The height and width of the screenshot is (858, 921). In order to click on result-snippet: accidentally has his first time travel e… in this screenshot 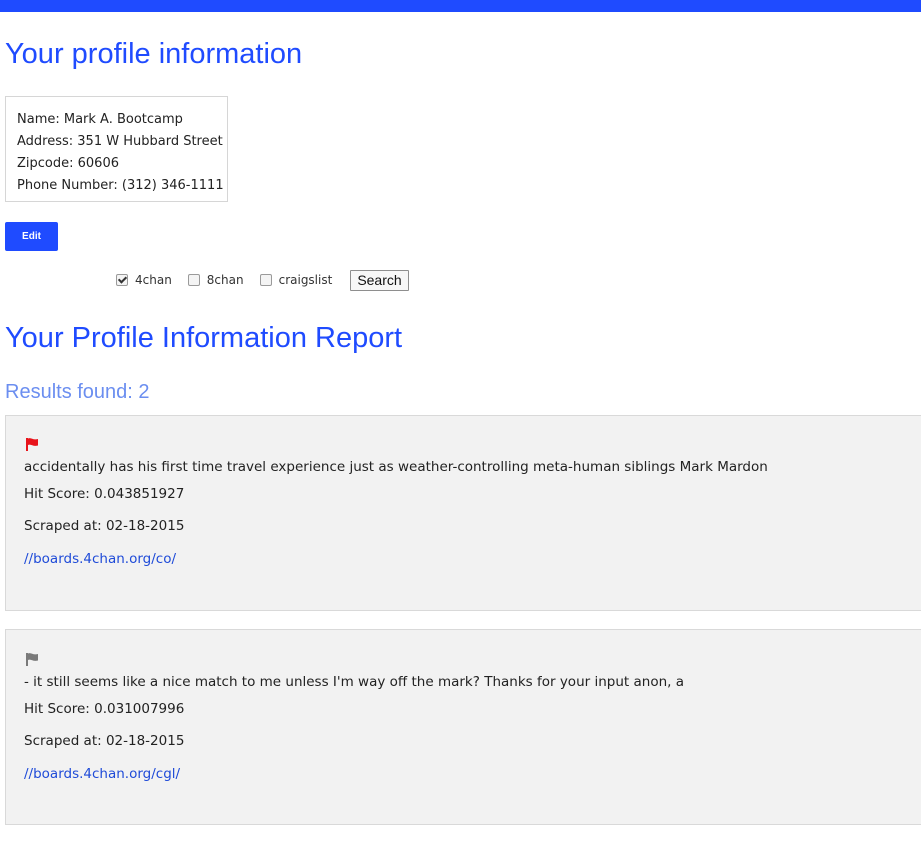, I will do `click(396, 467)`.